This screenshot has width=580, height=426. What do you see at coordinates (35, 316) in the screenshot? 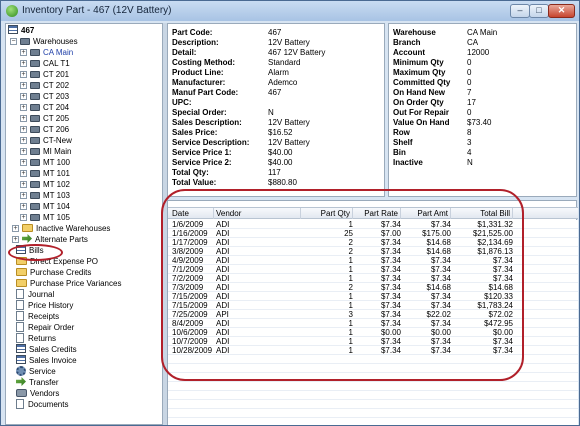
I see `tree-item: Receipts` at bounding box center [35, 316].